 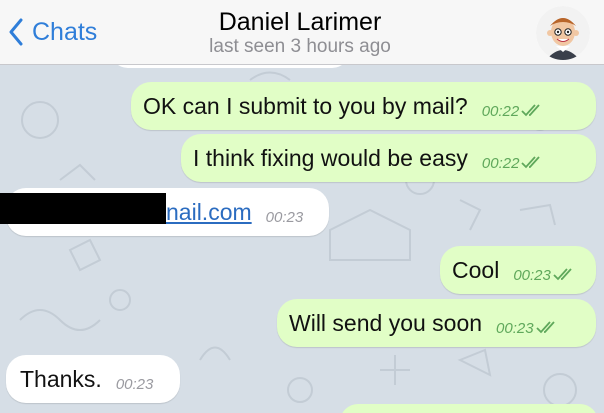 I want to click on last-seen-status: last seen 3 hours ago, so click(x=300, y=46).